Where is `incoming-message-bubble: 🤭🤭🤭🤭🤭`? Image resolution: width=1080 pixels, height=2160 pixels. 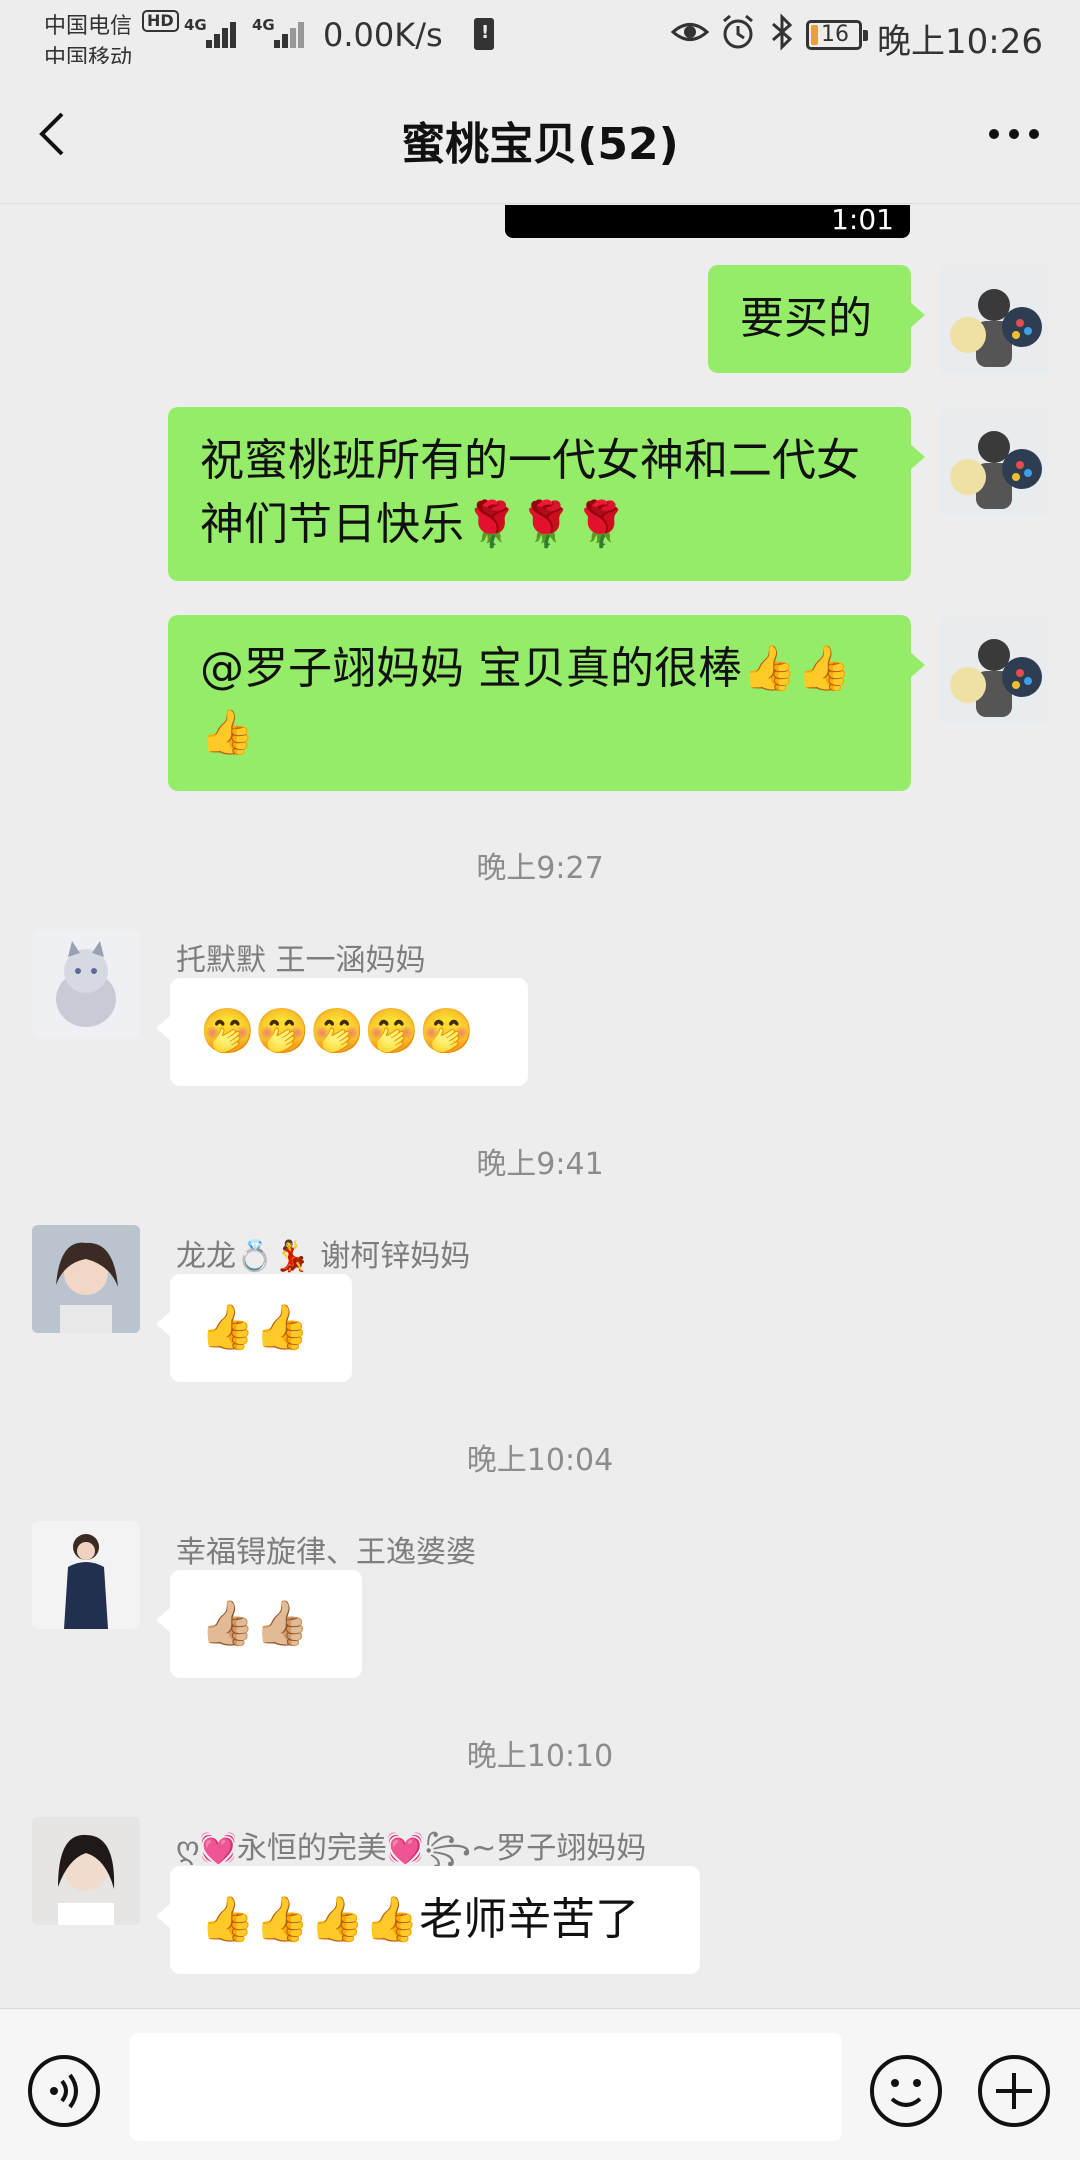 incoming-message-bubble: 🤭🤭🤭🤭🤭 is located at coordinates (342, 1032).